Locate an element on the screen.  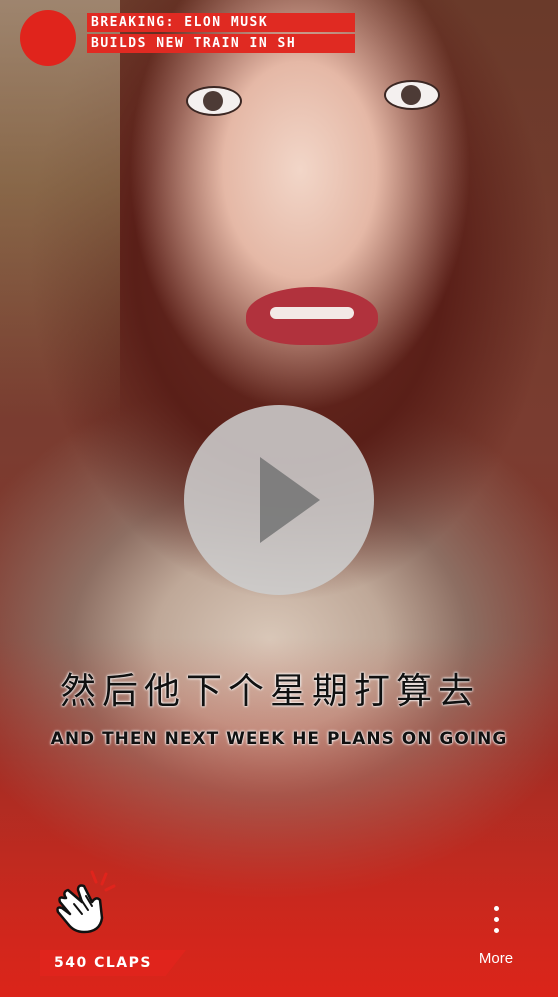
claps-count-badge: 540 CLAPS is located at coordinates (113, 963).